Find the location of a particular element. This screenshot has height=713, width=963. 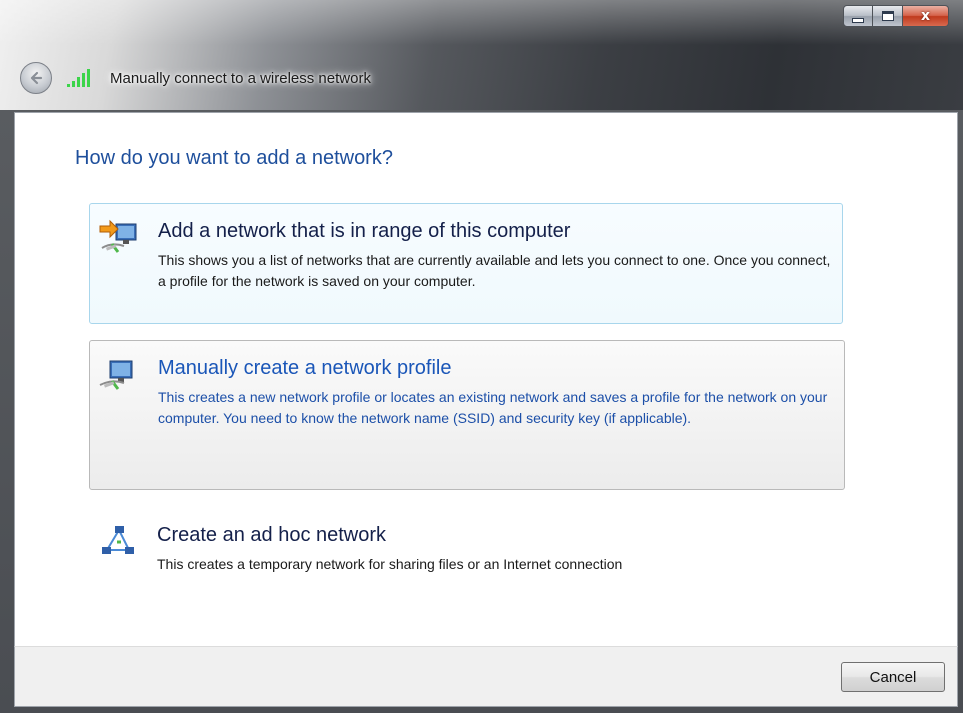

network-add-icon is located at coordinates (118, 236).